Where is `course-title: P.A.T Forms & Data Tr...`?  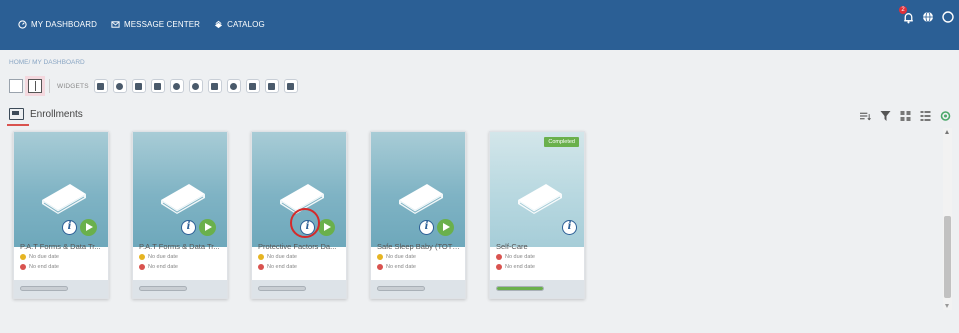 course-title: P.A.T Forms & Data Tr... is located at coordinates (60, 246).